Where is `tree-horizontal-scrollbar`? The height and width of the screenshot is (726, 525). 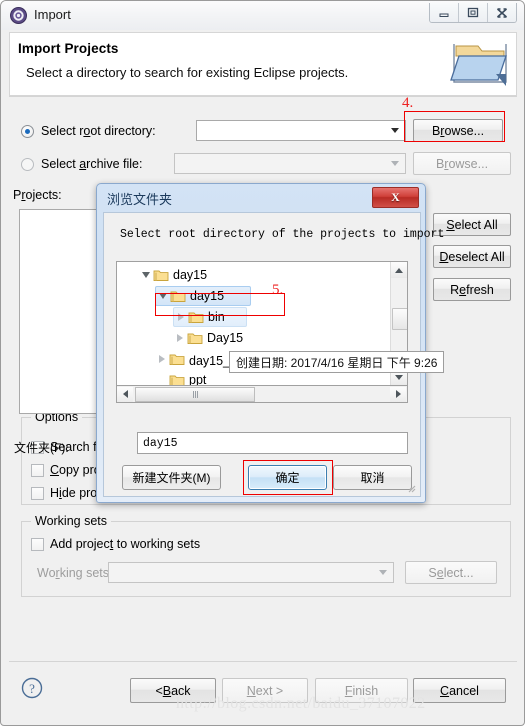 tree-horizontal-scrollbar is located at coordinates (262, 394).